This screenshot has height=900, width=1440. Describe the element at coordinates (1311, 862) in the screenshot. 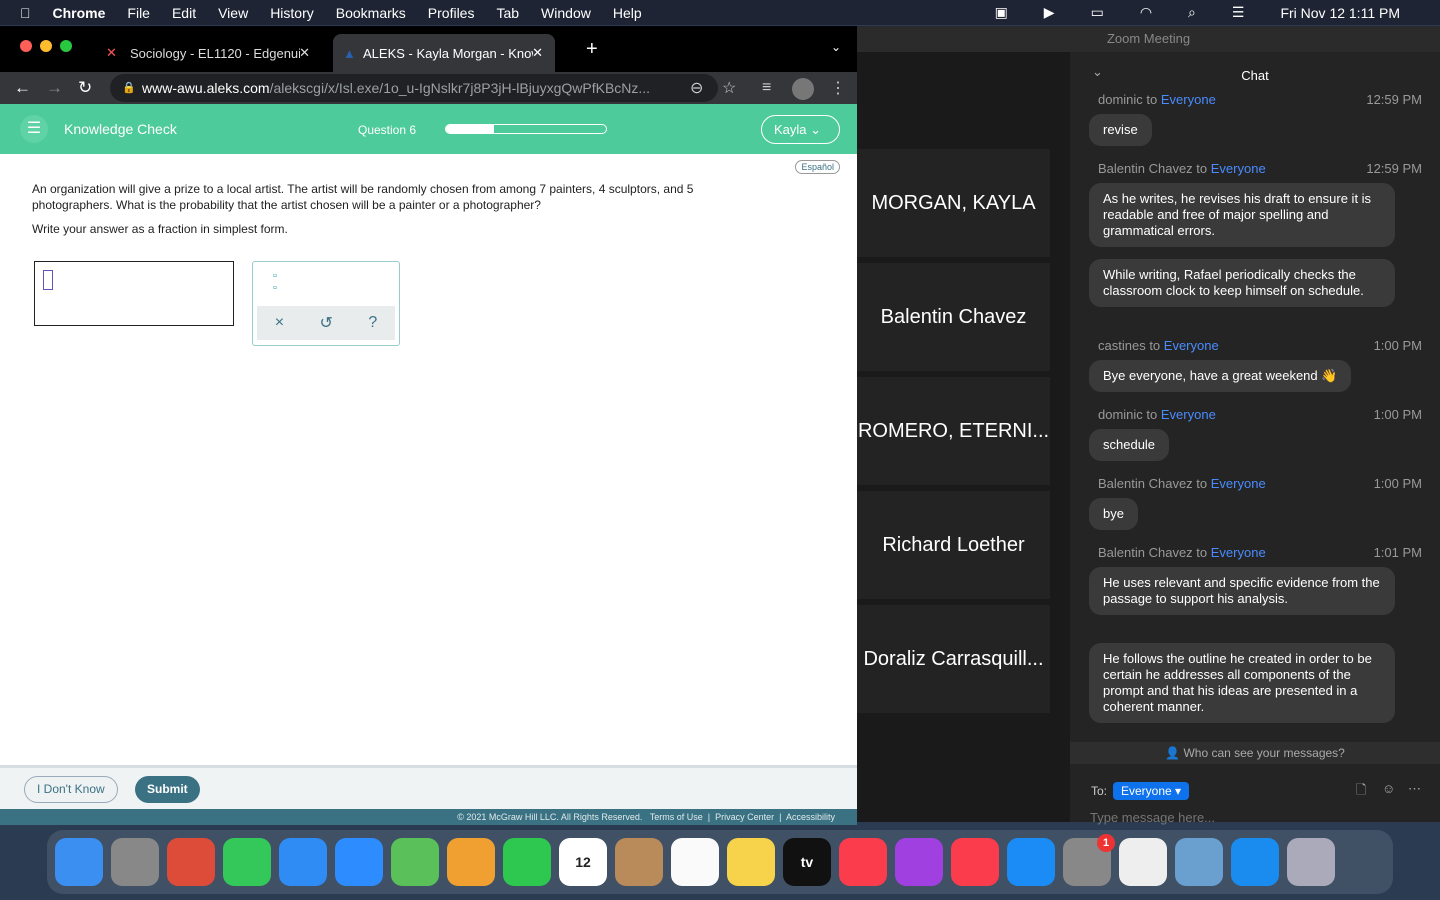

I see `dock-trash-icon` at that location.